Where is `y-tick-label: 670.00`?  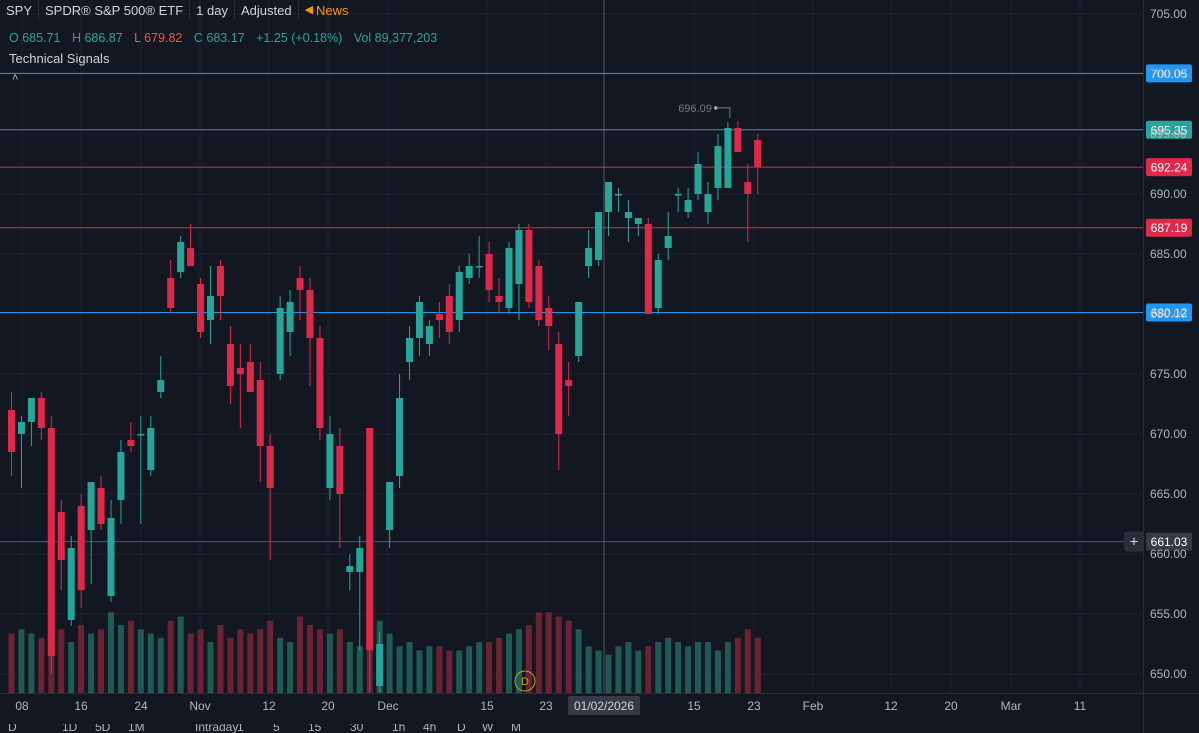 y-tick-label: 670.00 is located at coordinates (1168, 434).